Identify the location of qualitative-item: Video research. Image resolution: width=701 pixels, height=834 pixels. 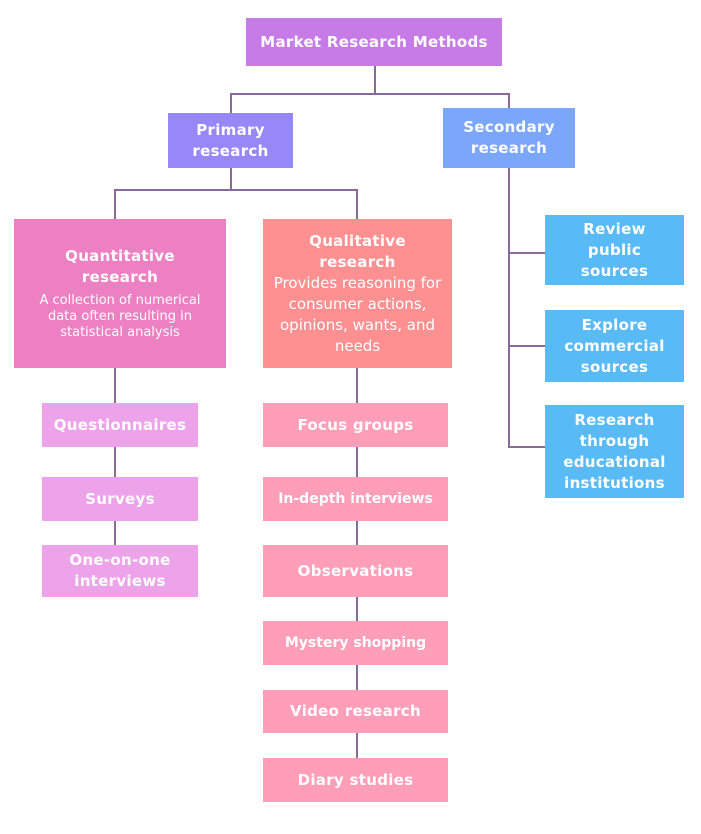
(355, 711).